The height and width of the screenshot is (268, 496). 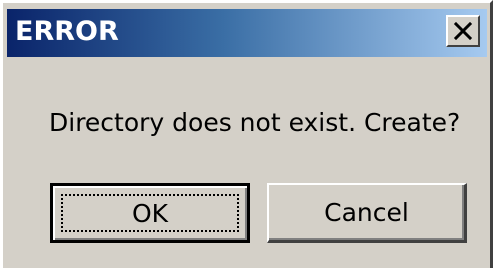 I want to click on close-icon, so click(x=463, y=31).